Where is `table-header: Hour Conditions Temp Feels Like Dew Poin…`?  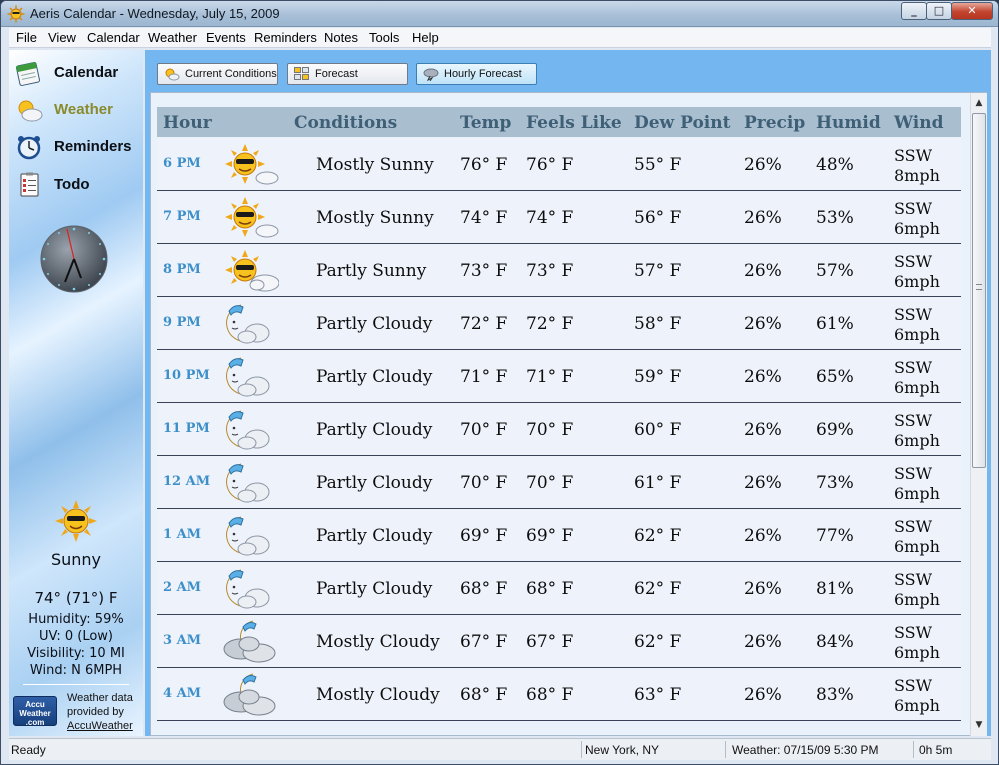 table-header: Hour Conditions Temp Feels Like Dew Poin… is located at coordinates (559, 122).